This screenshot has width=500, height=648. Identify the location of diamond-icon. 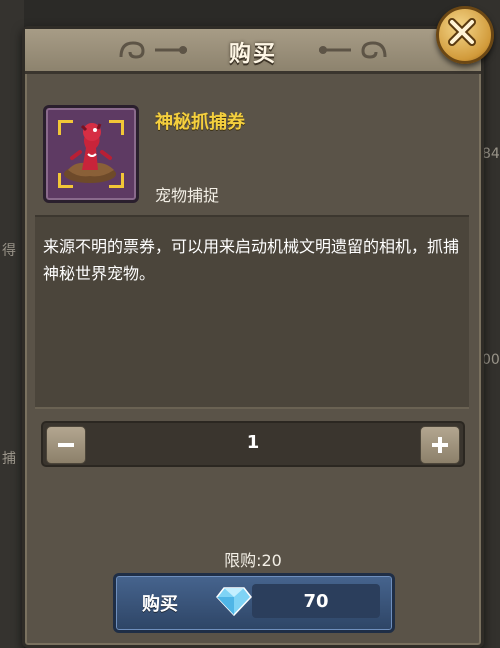
(234, 601).